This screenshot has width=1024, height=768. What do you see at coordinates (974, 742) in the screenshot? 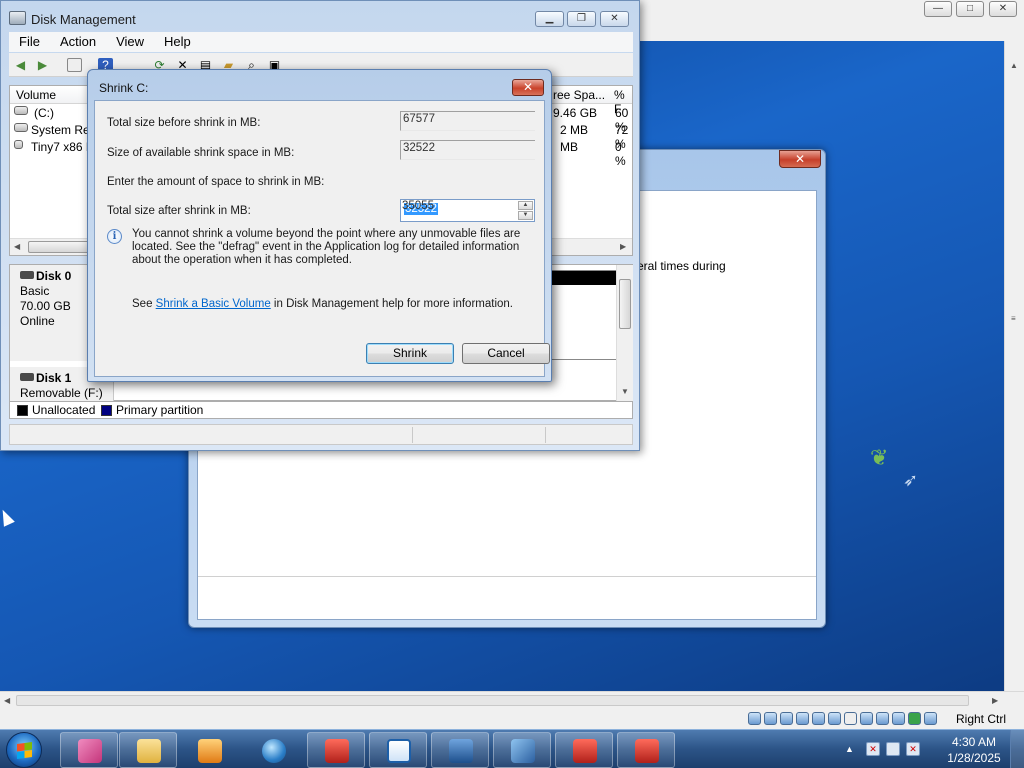
I see `clock-time: 4:30 AM` at bounding box center [974, 742].